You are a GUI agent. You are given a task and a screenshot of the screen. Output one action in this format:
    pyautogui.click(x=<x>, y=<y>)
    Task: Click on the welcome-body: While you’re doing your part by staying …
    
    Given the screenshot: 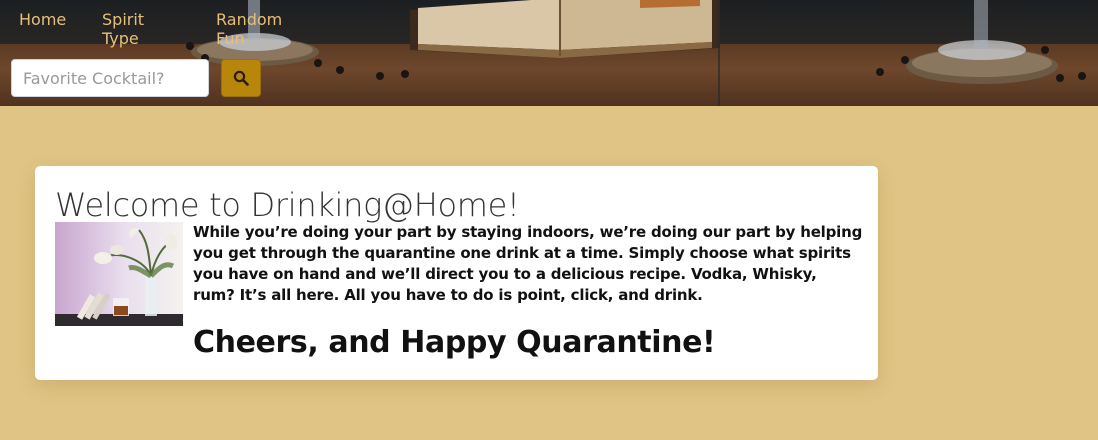 What is the action you would take?
    pyautogui.click(x=528, y=263)
    